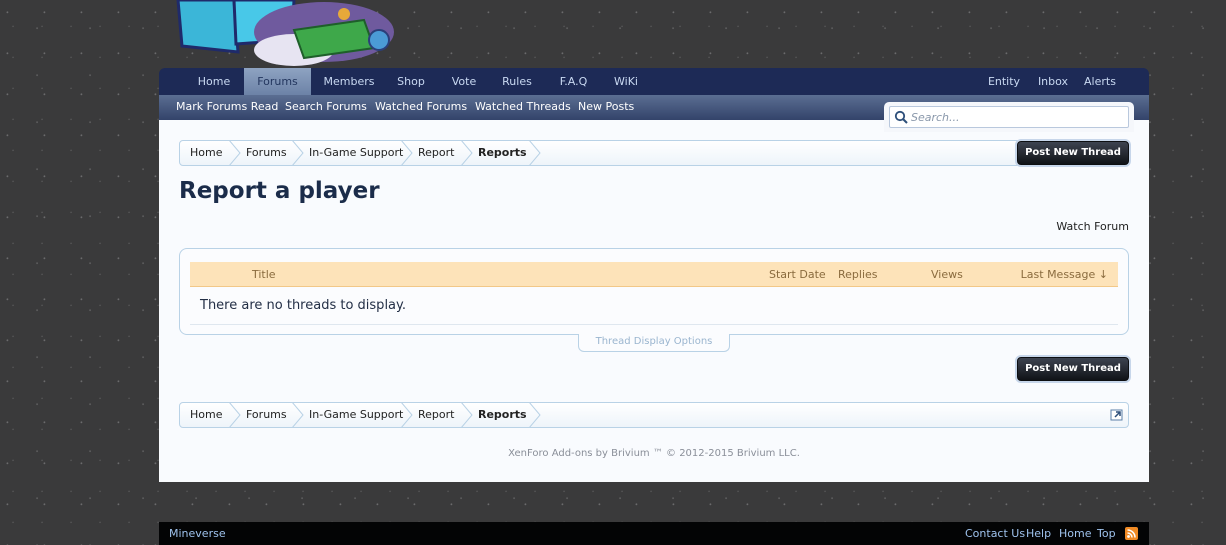 The image size is (1226, 545). I want to click on column-title: Title, so click(264, 274).